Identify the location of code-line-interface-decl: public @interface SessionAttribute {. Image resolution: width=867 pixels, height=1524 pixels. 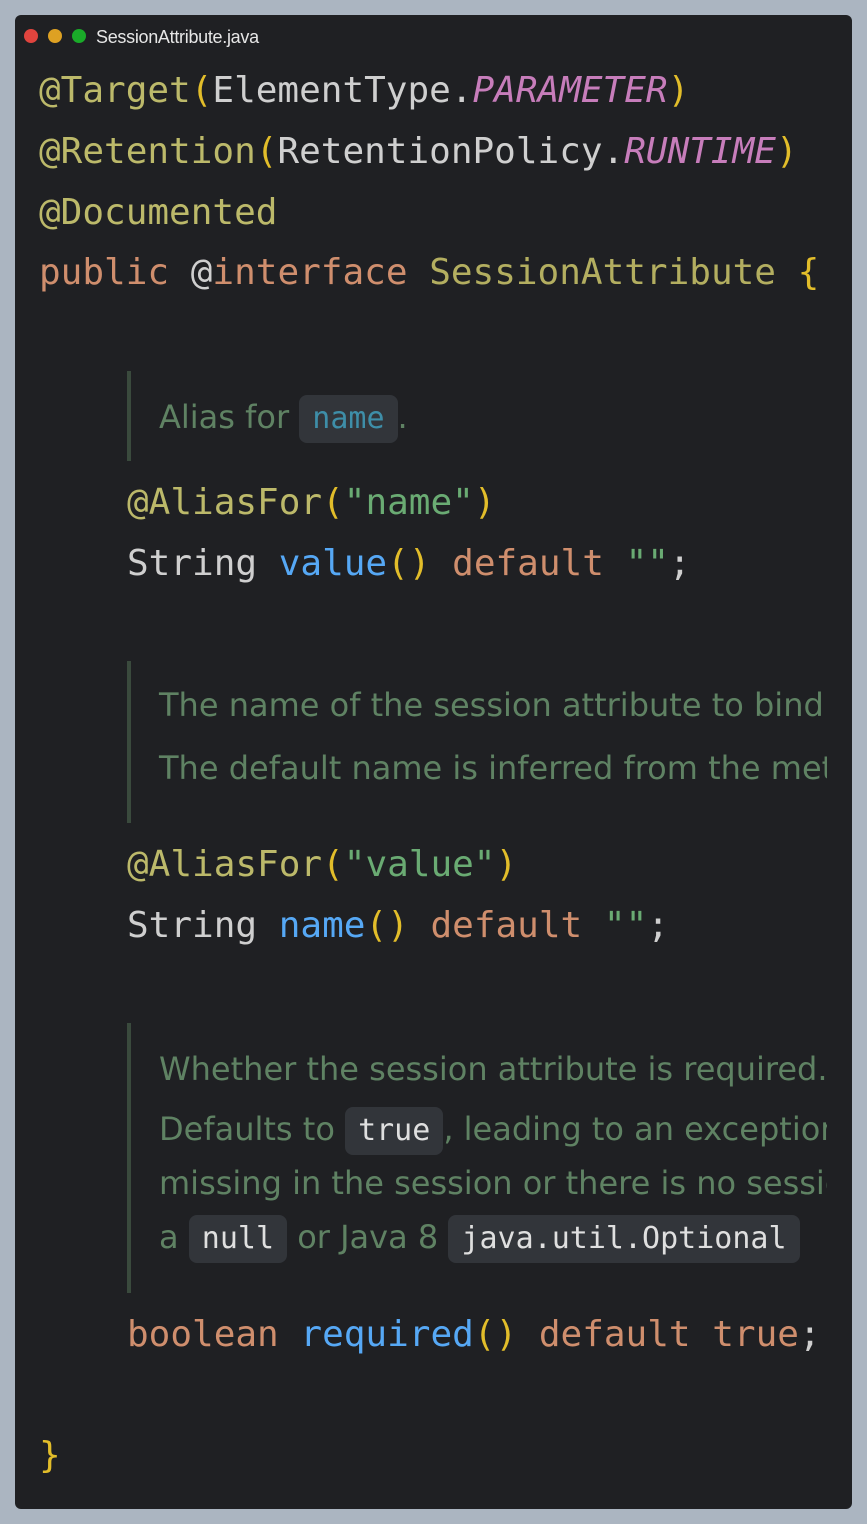
(429, 273).